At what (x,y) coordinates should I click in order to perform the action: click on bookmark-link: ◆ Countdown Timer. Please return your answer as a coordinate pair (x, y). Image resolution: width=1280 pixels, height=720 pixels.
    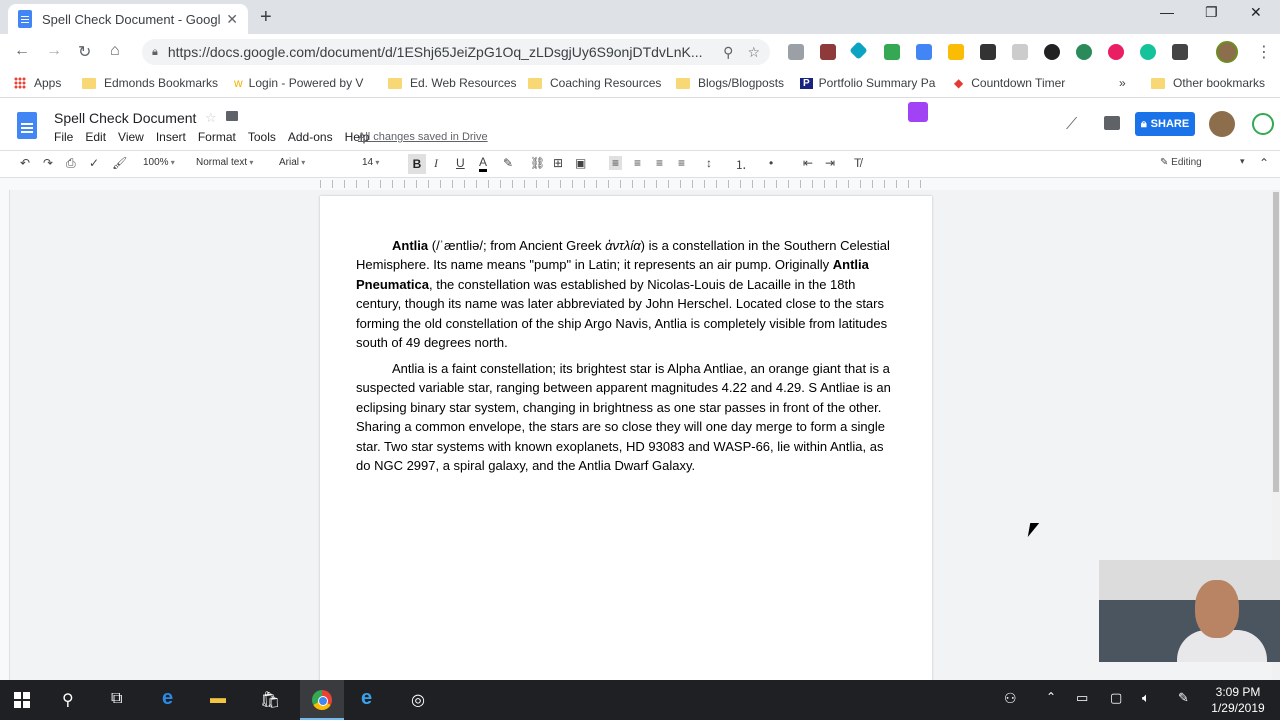
    Looking at the image, I should click on (1009, 83).